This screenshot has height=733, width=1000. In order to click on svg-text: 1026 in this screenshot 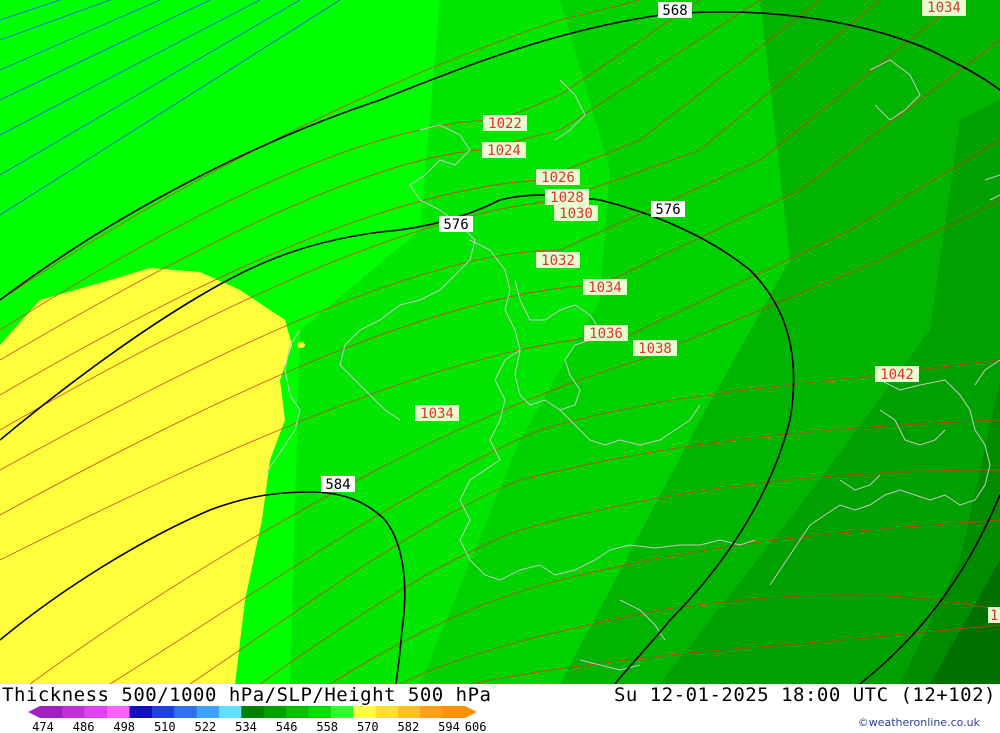, I will do `click(558, 178)`.